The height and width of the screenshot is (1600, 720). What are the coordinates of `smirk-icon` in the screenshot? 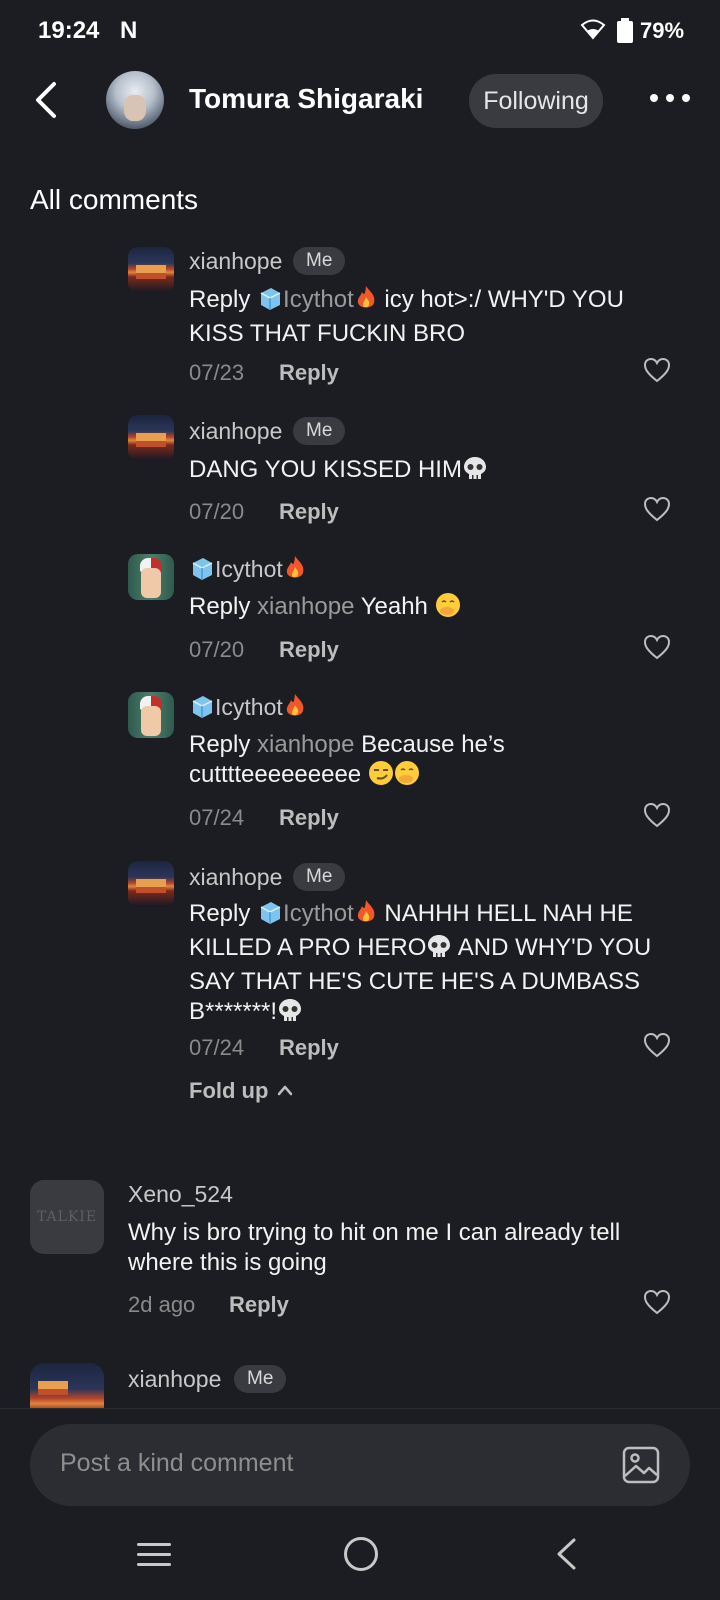 It's located at (381, 777).